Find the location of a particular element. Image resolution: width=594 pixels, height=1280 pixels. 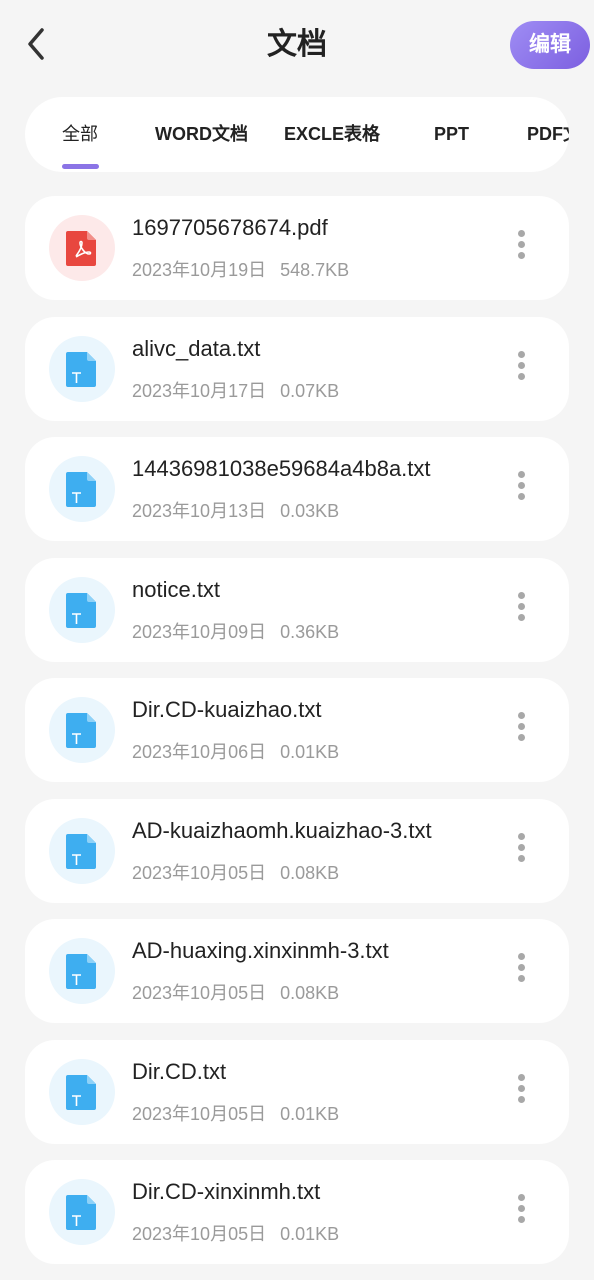

tab-excel: EXCLE表格 is located at coordinates (332, 134).